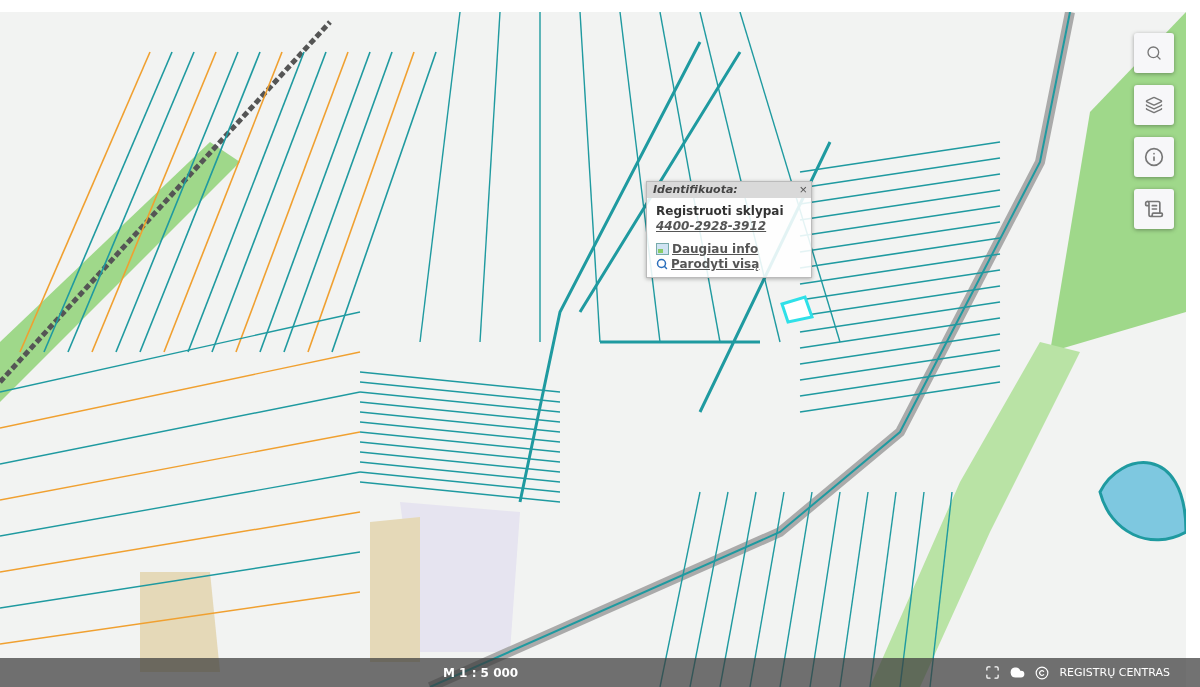 This screenshot has height=687, width=1200. I want to click on cloud-icon, so click(1018, 672).